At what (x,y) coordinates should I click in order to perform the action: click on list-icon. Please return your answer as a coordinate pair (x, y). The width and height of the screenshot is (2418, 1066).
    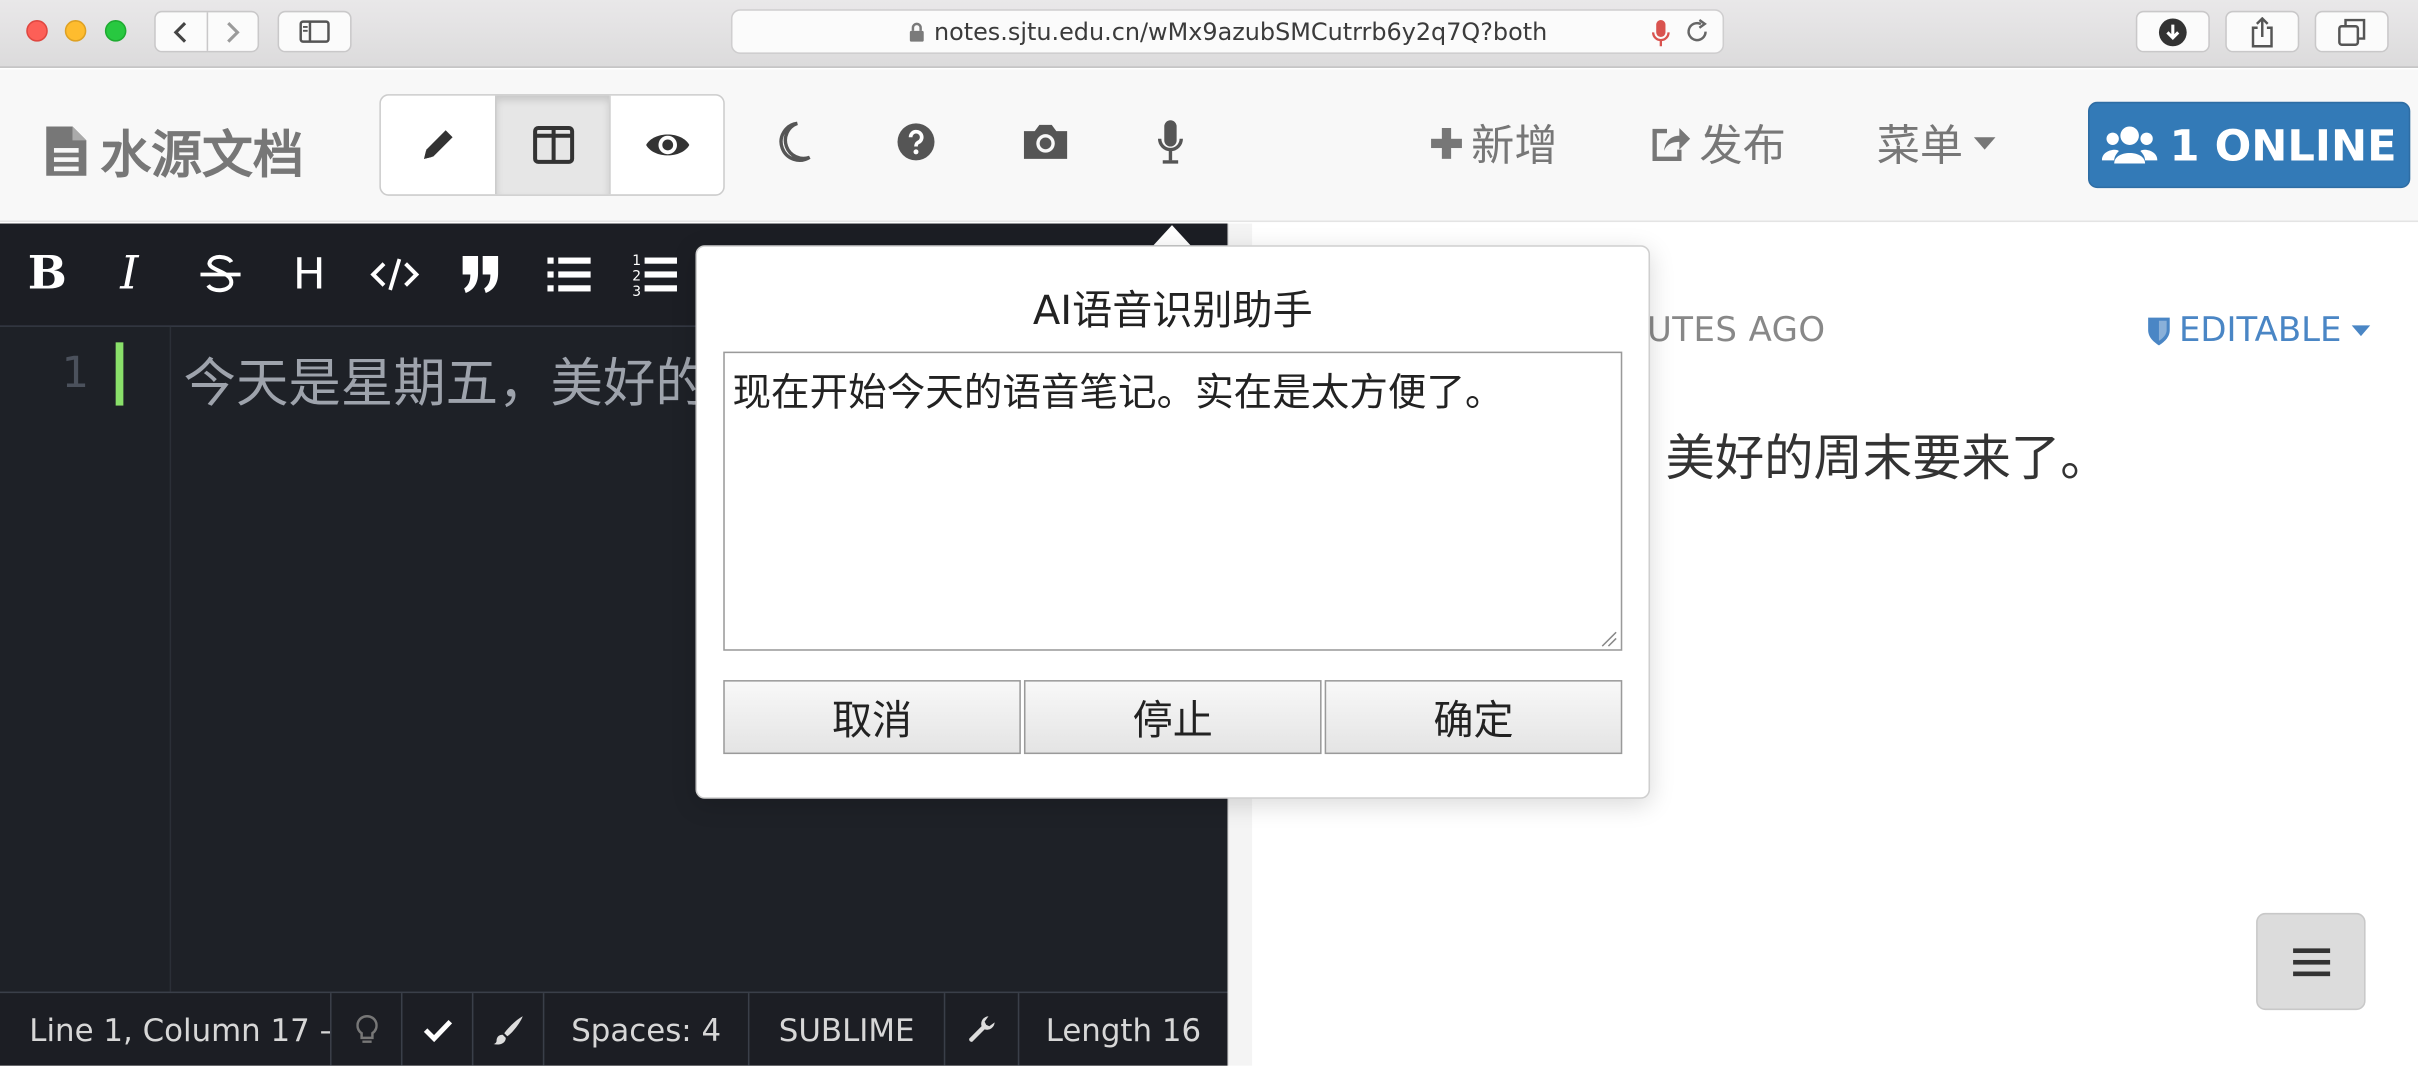
    Looking at the image, I should click on (569, 274).